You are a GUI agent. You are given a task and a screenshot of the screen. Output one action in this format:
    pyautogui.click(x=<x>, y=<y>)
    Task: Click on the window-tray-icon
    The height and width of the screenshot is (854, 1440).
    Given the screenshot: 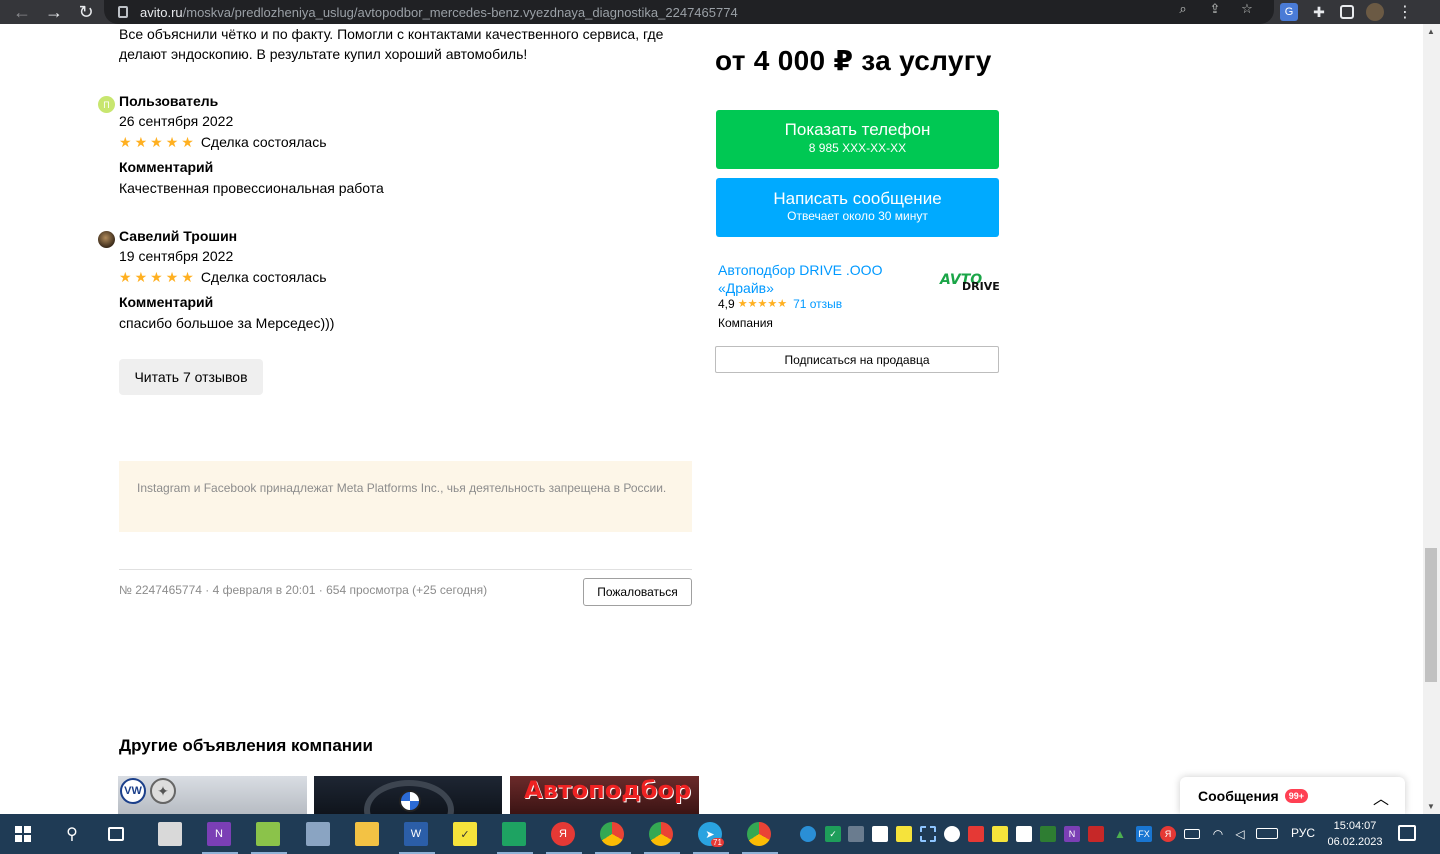 What is the action you would take?
    pyautogui.click(x=1024, y=834)
    